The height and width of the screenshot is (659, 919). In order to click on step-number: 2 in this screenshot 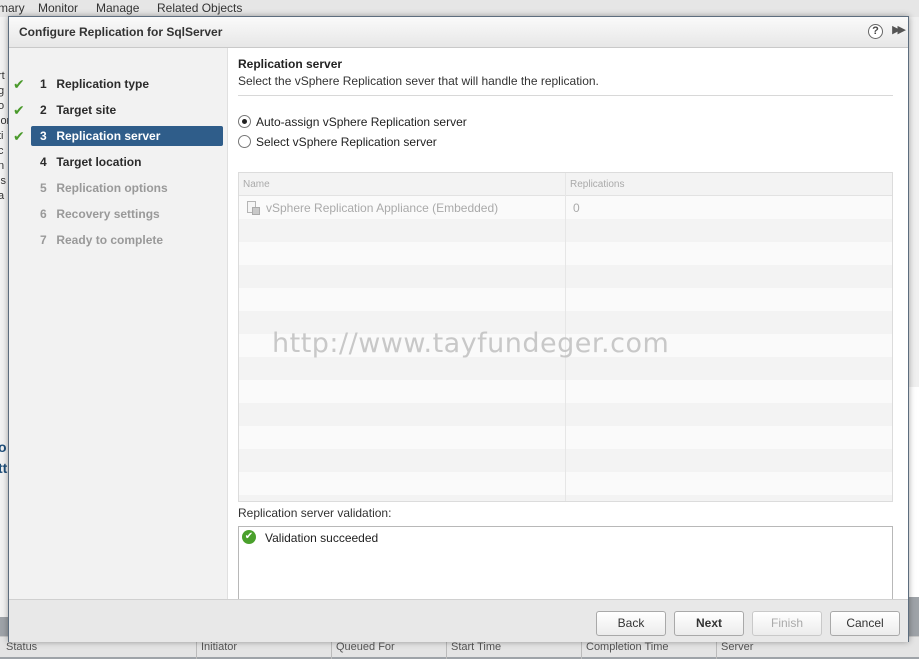, I will do `click(43, 110)`.